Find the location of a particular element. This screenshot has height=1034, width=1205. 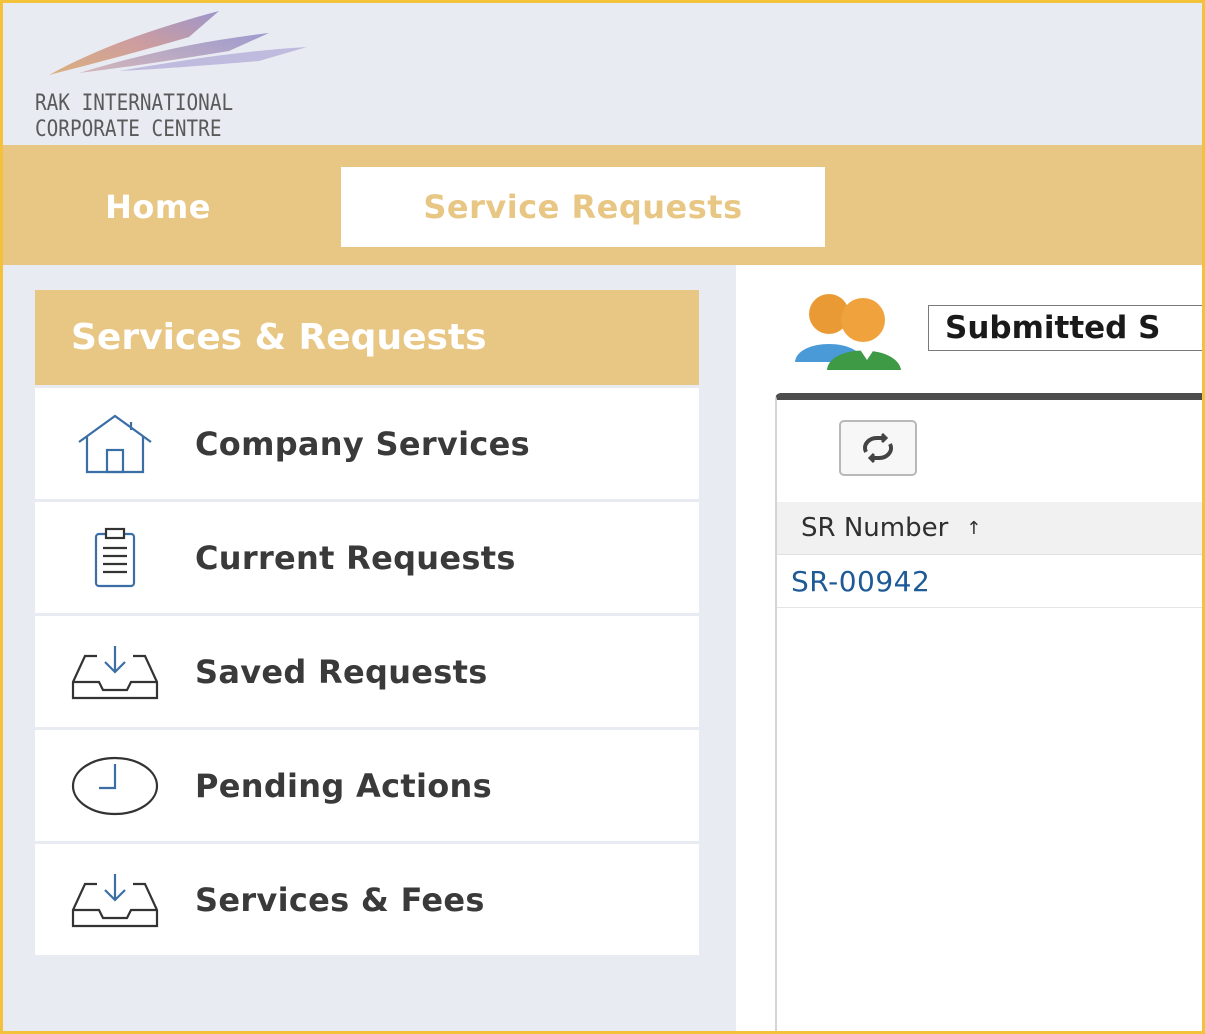

sidebar-title: Services & Requests is located at coordinates (367, 337).